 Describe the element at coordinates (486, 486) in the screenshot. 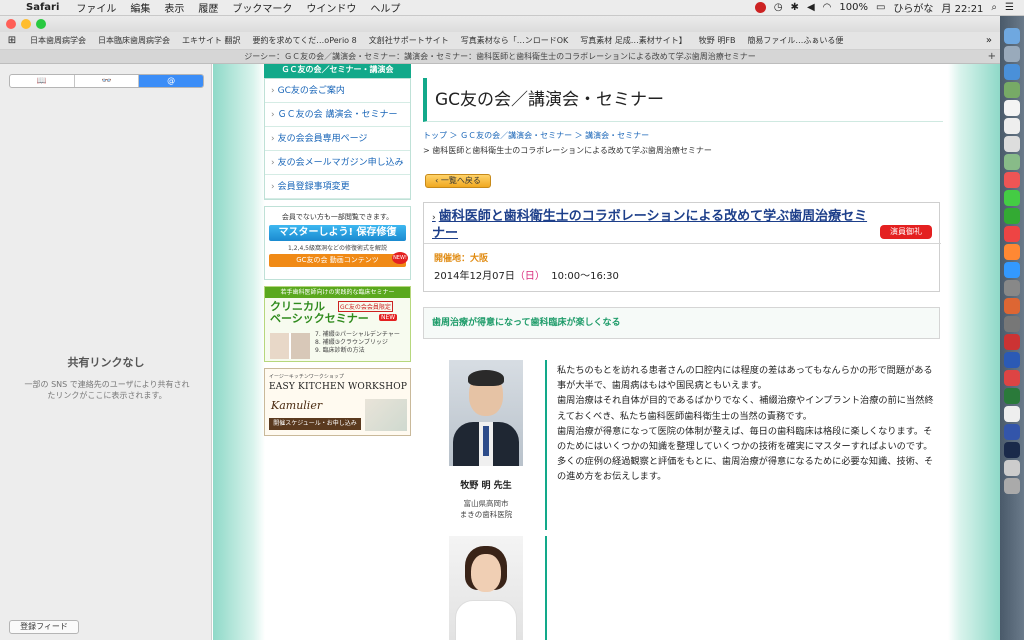

I see `speaker-name: 牧野 明 先生` at that location.